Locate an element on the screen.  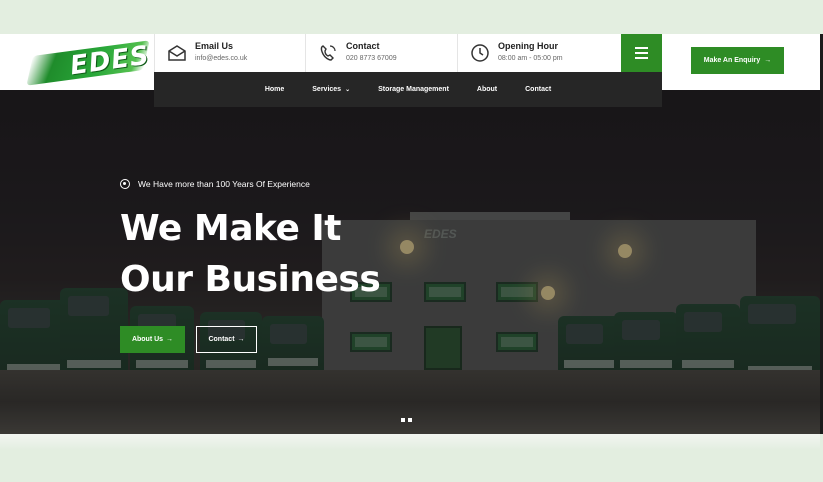
opening-hour-info: Opening Hour 08:00 am - 05:00 pm is located at coordinates (532, 53).